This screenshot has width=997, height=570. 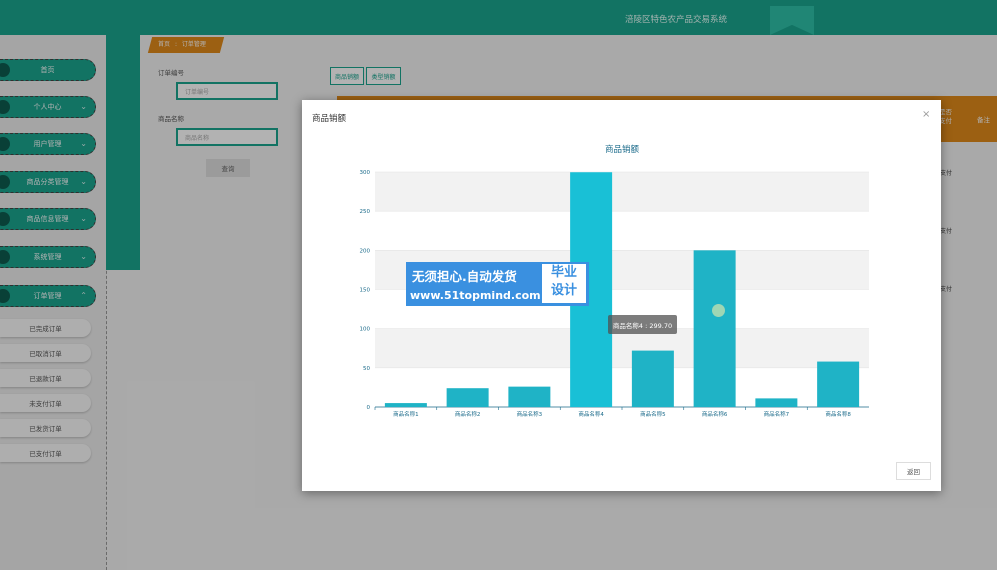 I want to click on y-tick-label: 0, so click(x=369, y=408).